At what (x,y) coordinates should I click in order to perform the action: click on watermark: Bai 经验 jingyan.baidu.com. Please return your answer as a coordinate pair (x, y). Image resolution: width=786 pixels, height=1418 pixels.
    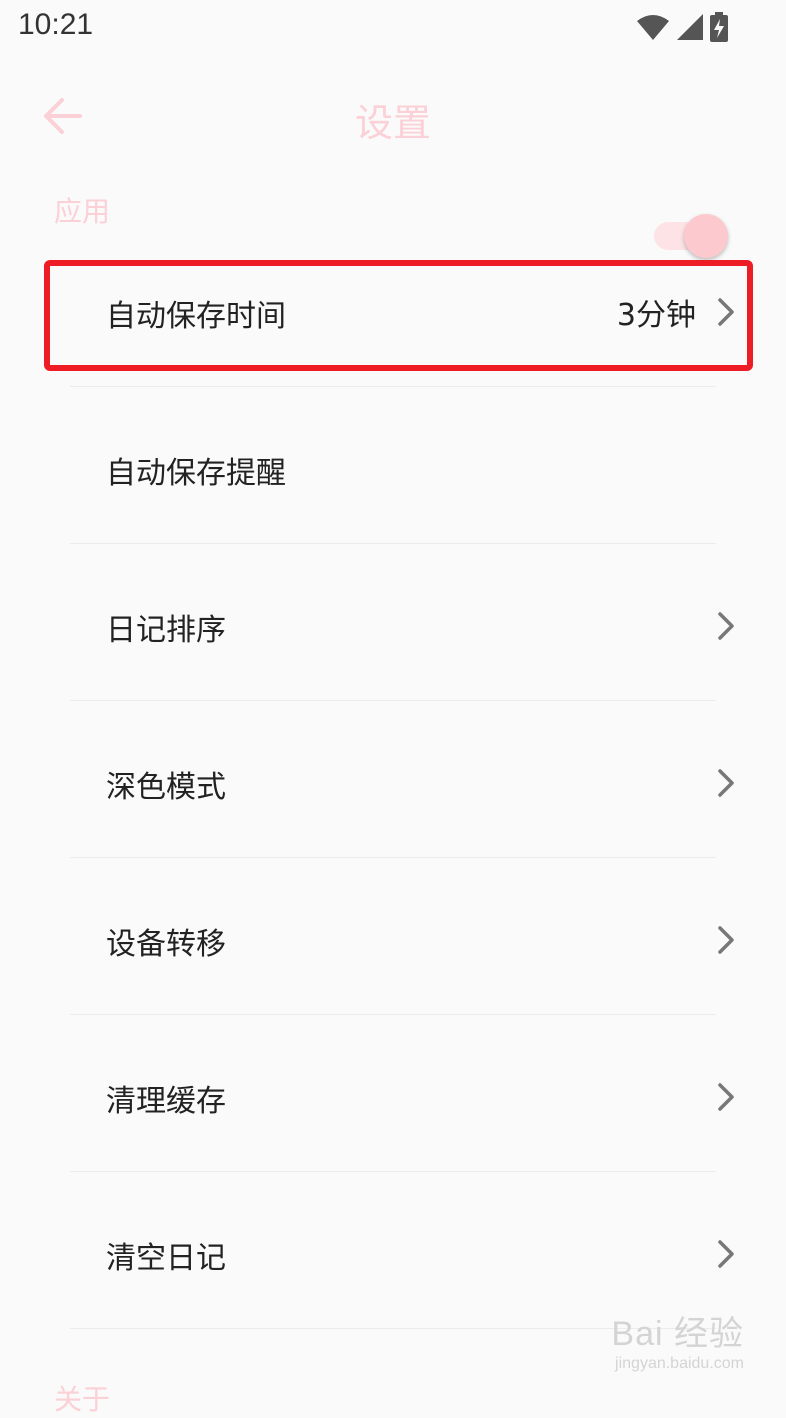
    Looking at the image, I should click on (677, 1339).